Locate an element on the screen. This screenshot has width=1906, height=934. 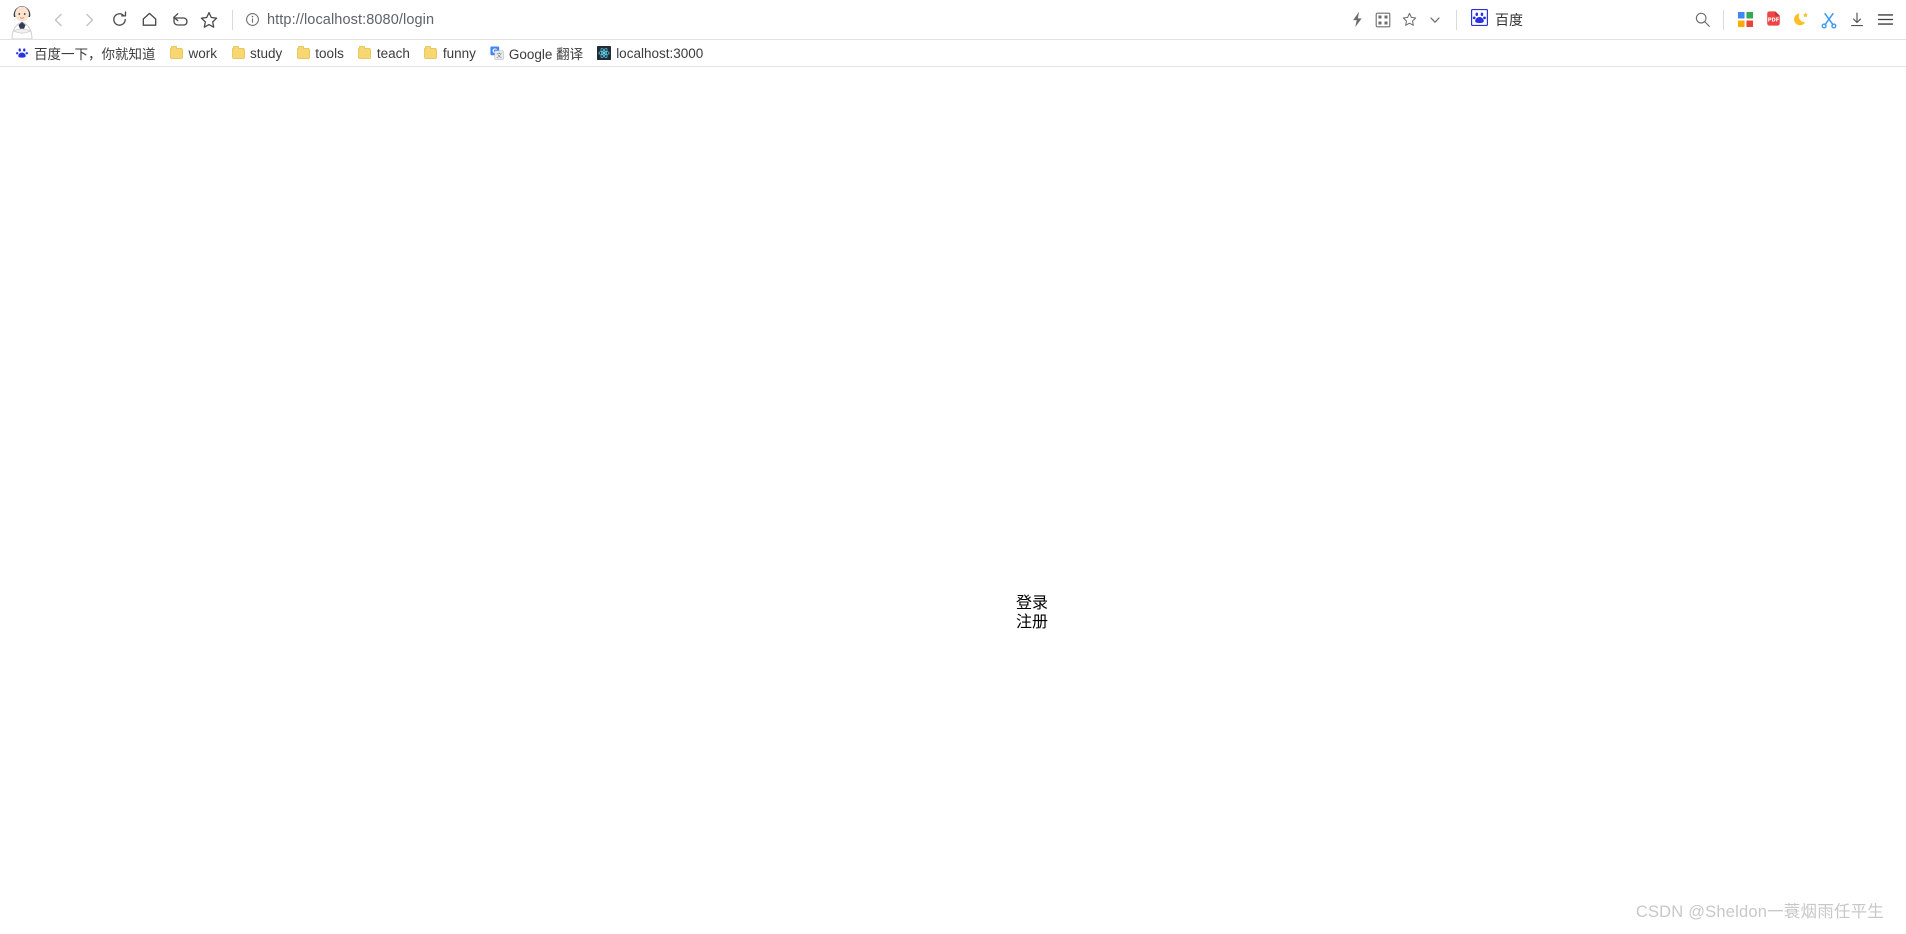
svg-text: PDF is located at coordinates (1773, 21).